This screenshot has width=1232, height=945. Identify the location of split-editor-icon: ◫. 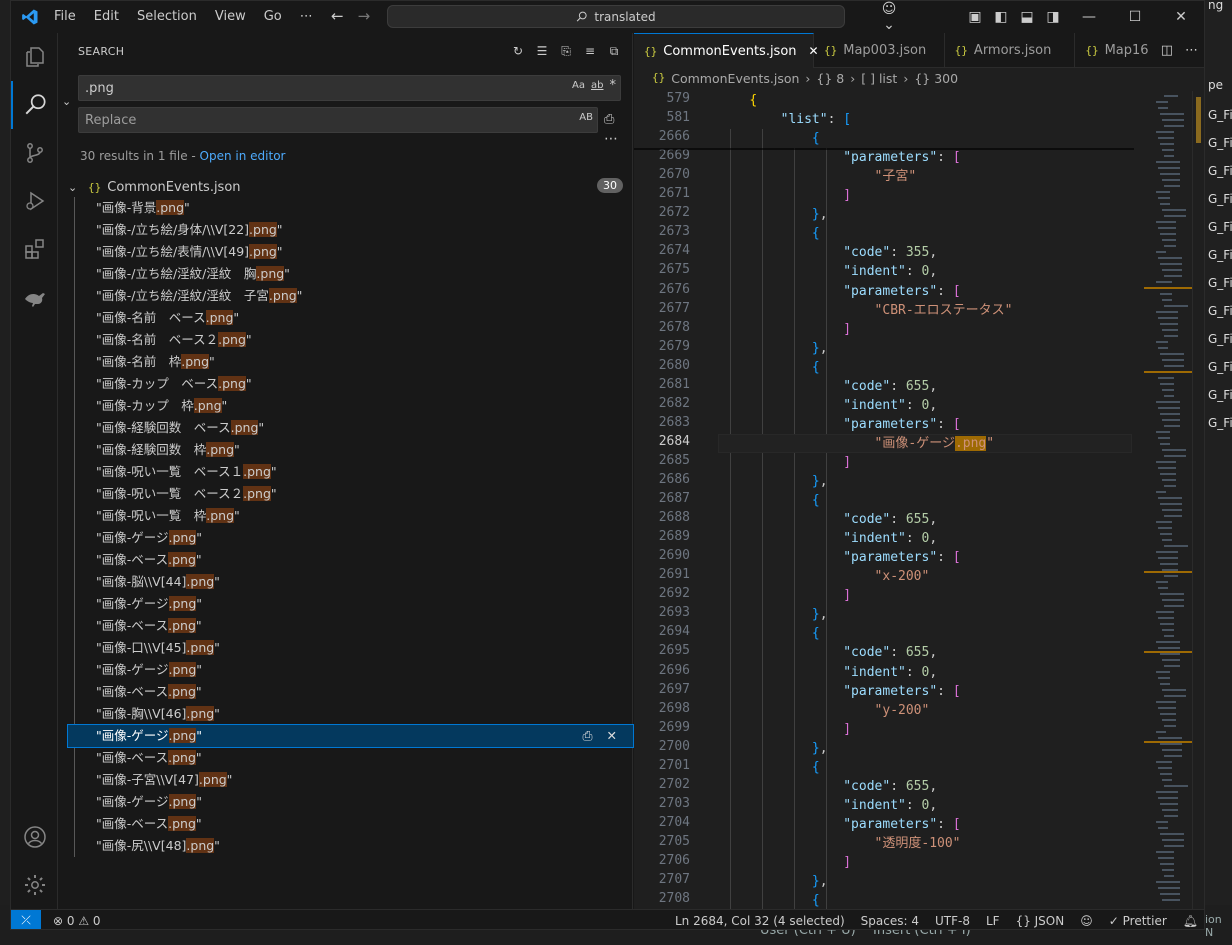
(1167, 50).